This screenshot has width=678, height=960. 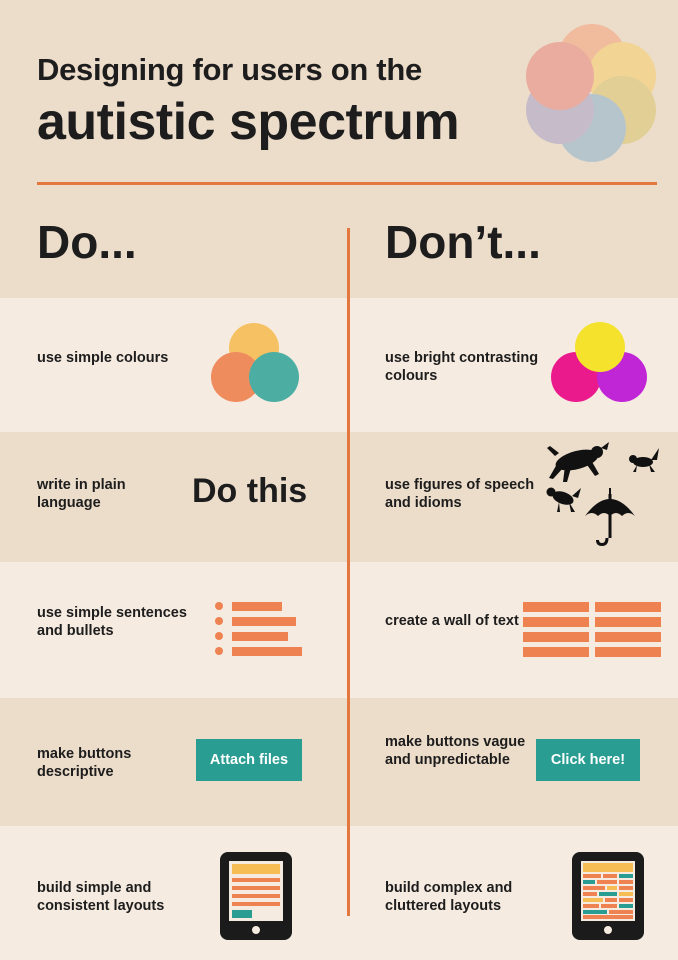 What do you see at coordinates (452, 621) in the screenshot?
I see `dont-label-wall: create a wall of text` at bounding box center [452, 621].